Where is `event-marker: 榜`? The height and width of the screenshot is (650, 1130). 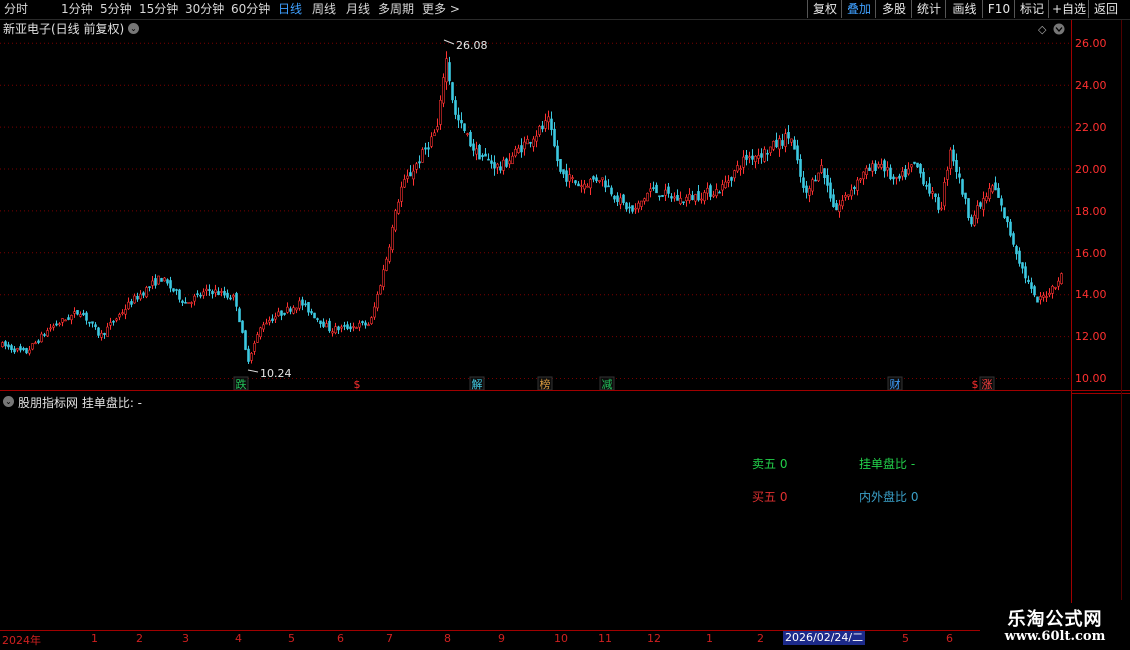 event-marker: 榜 is located at coordinates (545, 383).